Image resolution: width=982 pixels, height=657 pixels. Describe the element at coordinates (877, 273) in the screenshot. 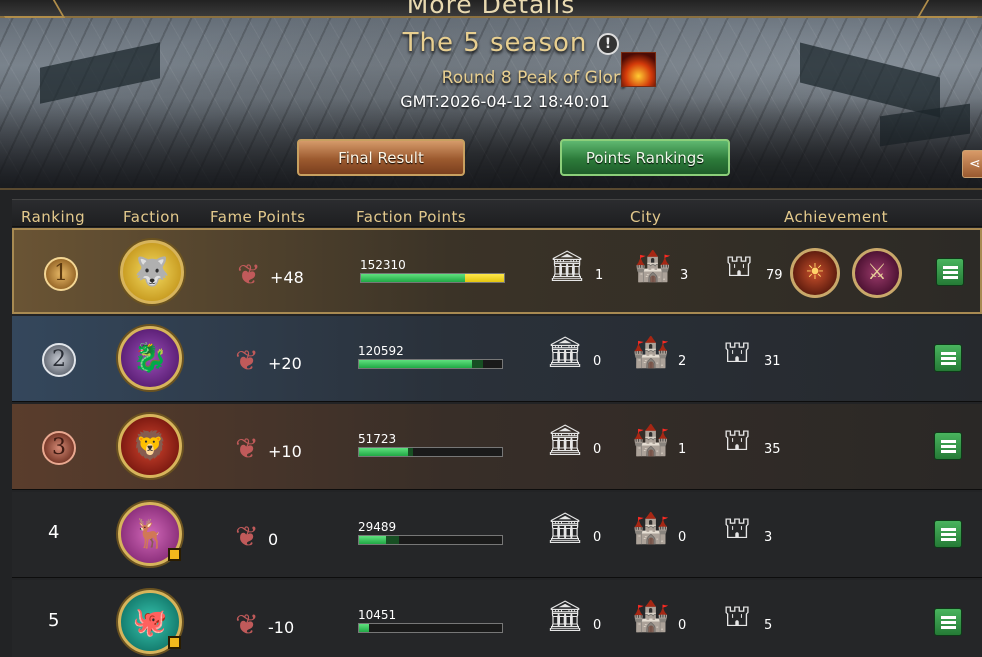

I see `achievement-shield-icon: ⚔` at that location.